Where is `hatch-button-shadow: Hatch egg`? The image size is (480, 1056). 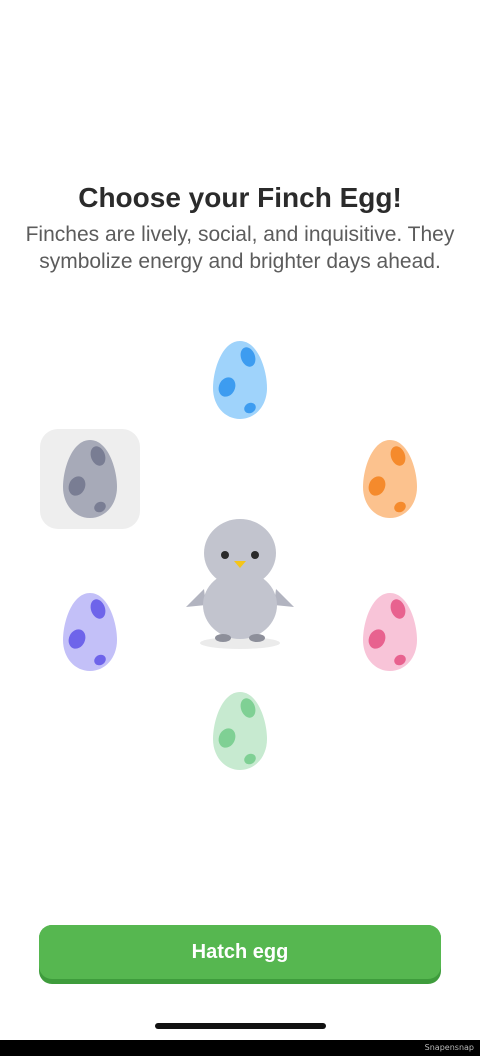
hatch-button-shadow: Hatch egg is located at coordinates (240, 954).